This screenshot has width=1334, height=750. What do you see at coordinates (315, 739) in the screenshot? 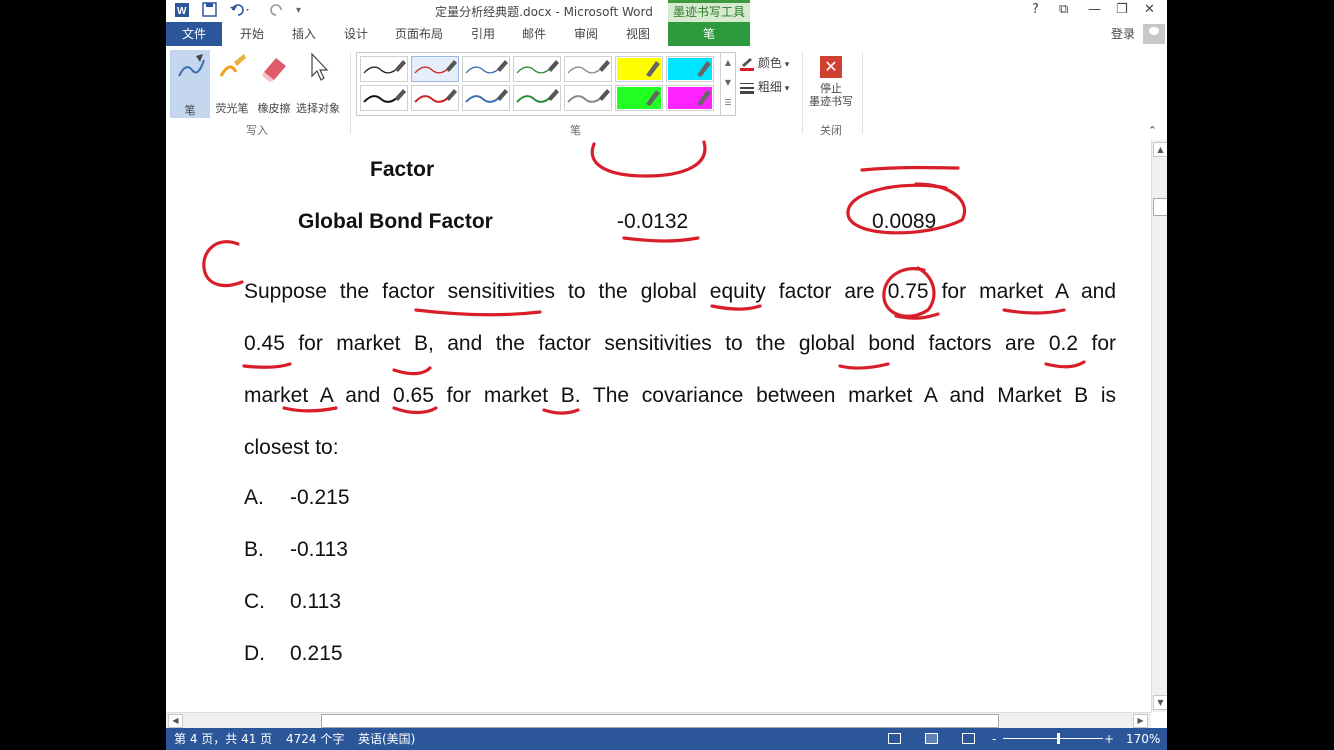
I see `word-count: 4724 个字` at bounding box center [315, 739].